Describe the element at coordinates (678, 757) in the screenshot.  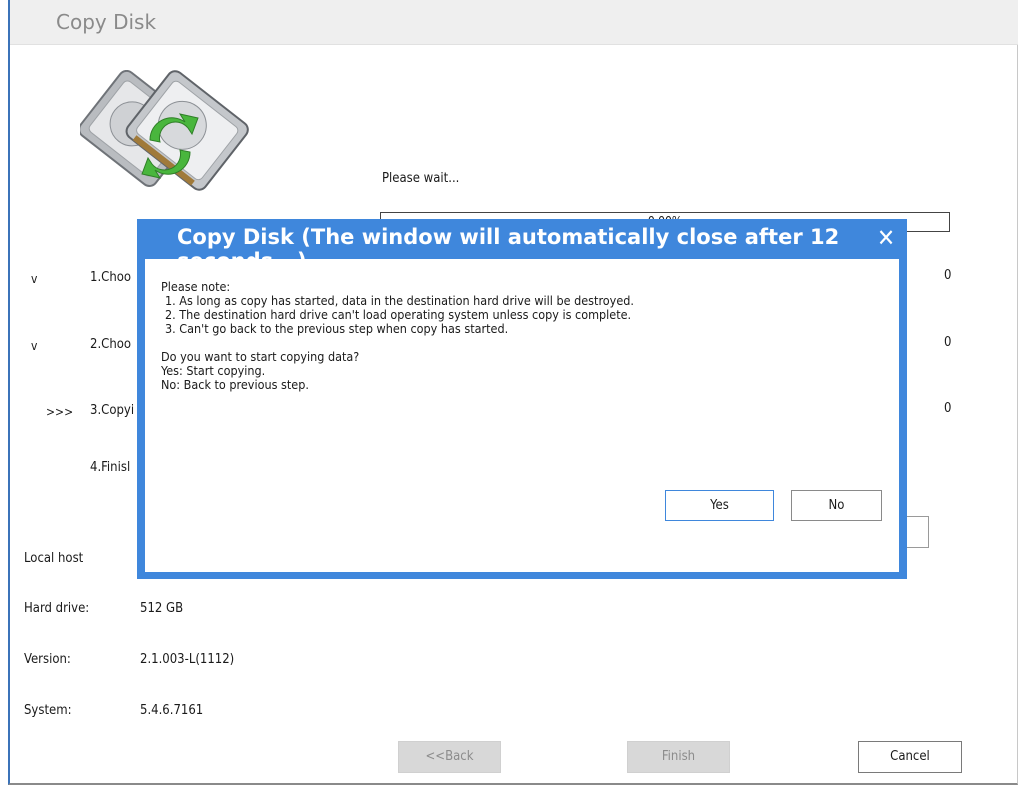
I see `finish-button: Finish` at that location.